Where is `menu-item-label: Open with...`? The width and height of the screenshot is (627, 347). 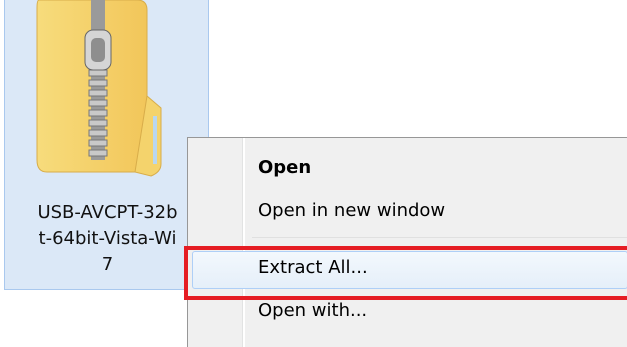 menu-item-label: Open with... is located at coordinates (313, 310).